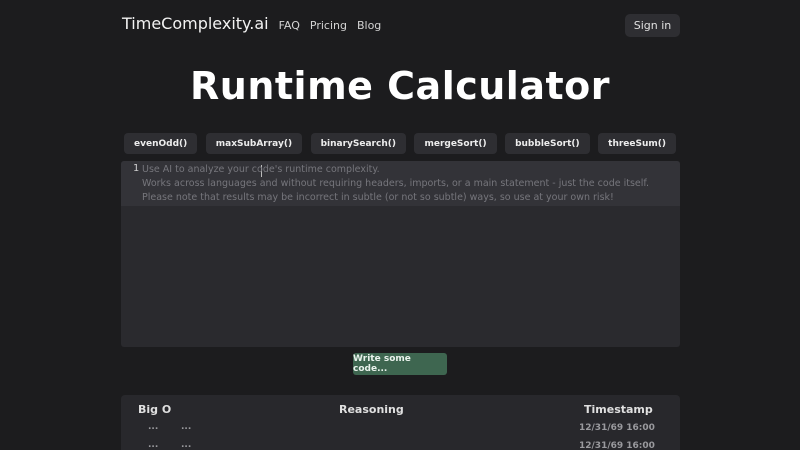 This screenshot has width=800, height=450. I want to click on column-header-timestamp: Timestamp, so click(618, 409).